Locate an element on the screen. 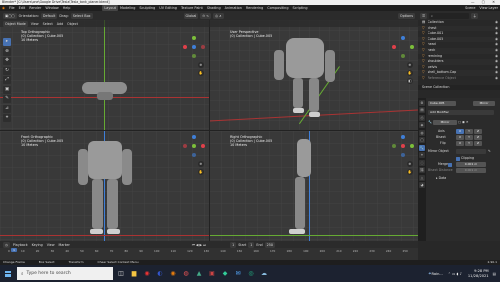 The image size is (500, 282). move-tool-icon: ✥ is located at coordinates (7, 61).